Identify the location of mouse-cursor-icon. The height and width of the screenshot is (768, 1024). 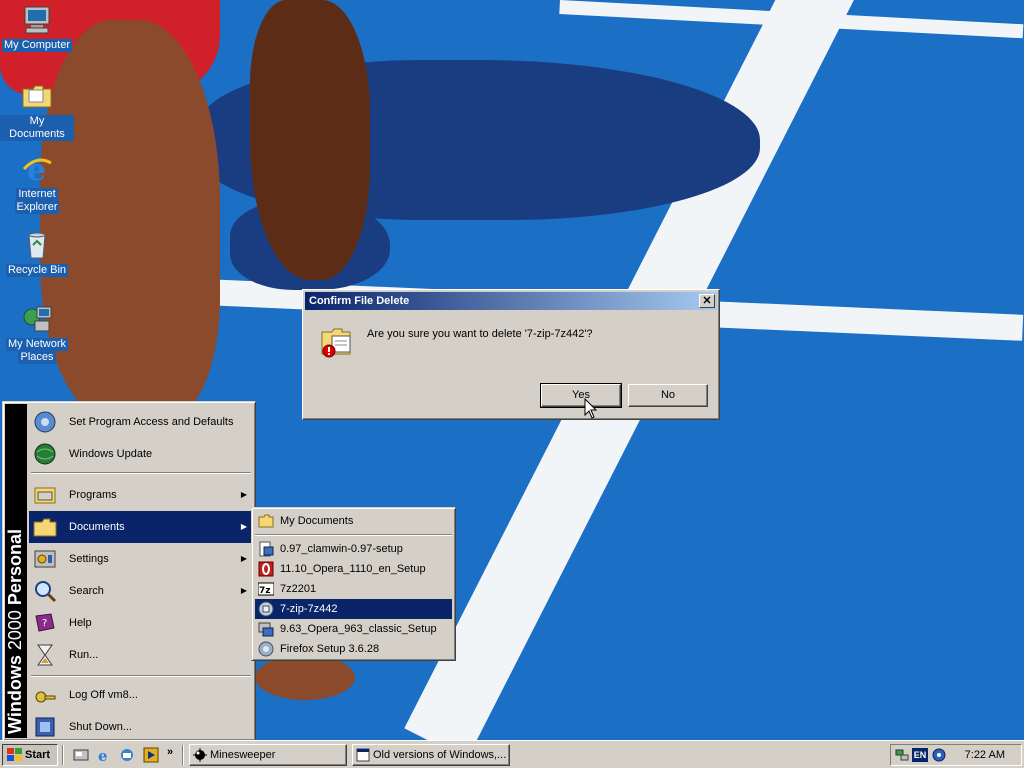
(591, 408).